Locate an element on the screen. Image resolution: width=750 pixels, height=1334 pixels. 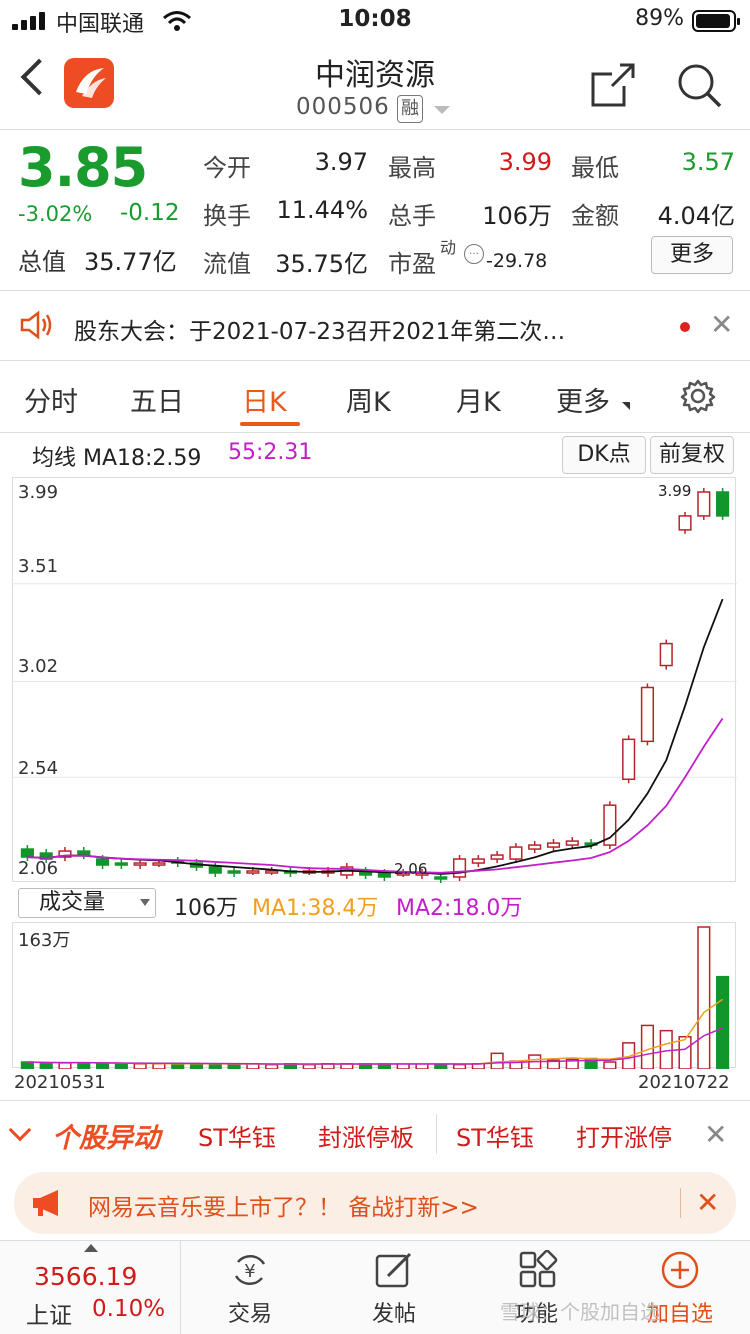
trade-icon: ¥ is located at coordinates (250, 1270).